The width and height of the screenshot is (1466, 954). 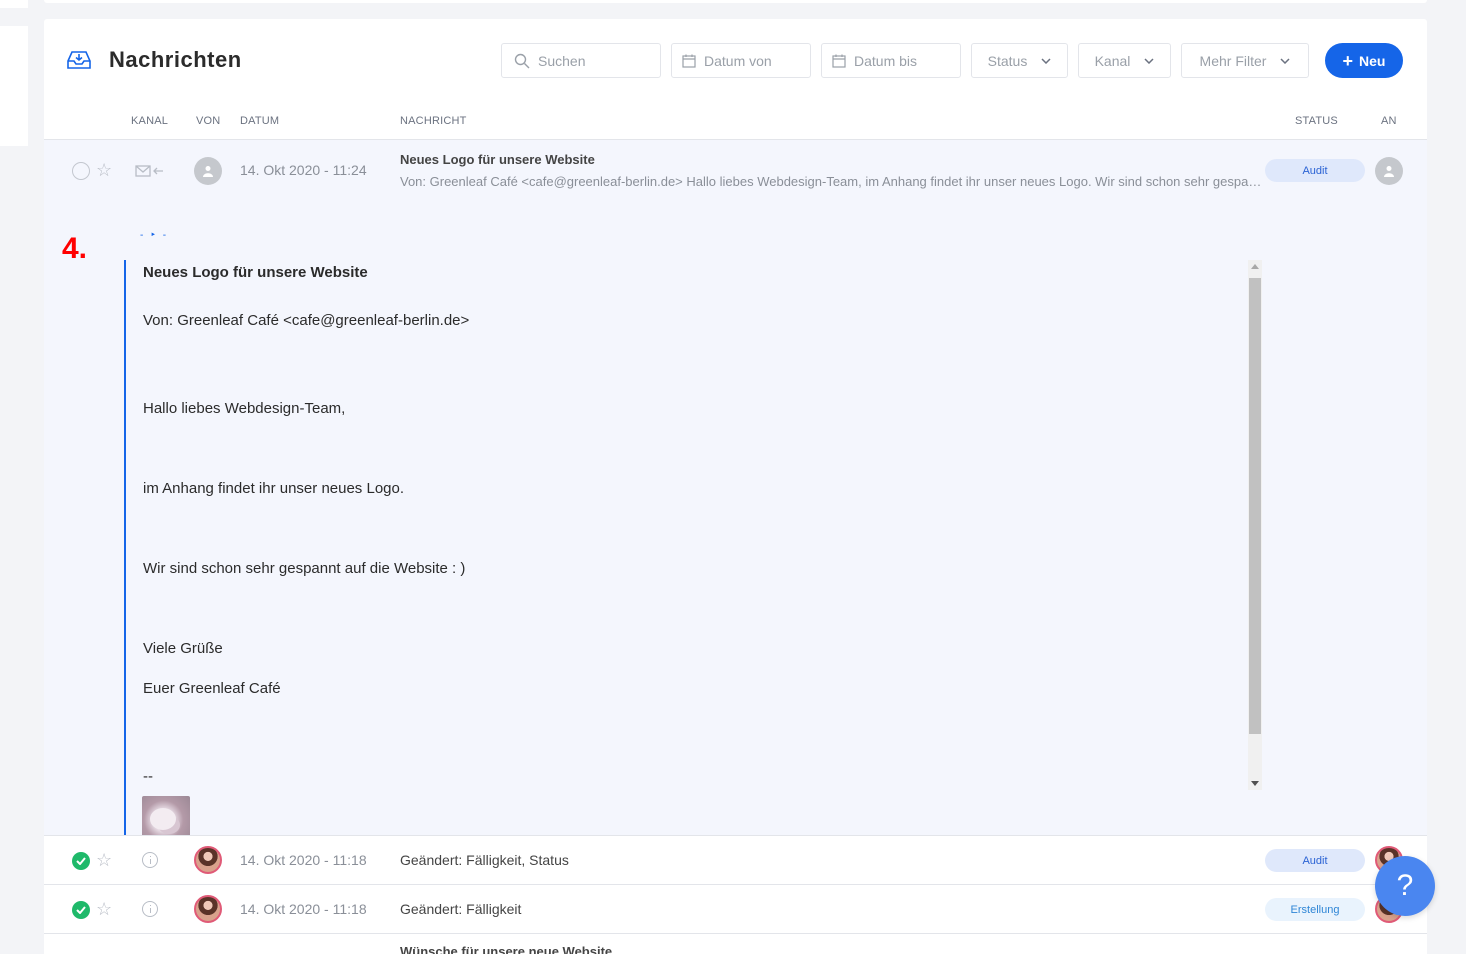 I want to click on select-radio, so click(x=81, y=171).